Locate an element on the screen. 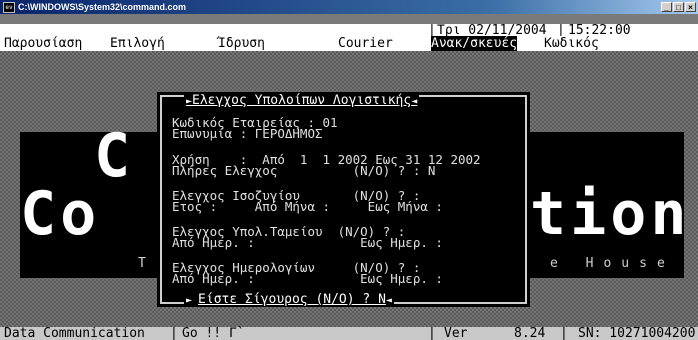  confirm-prompt-text: Είστε Σίγουρος (Ν/Ο) ? is located at coordinates (288, 299).